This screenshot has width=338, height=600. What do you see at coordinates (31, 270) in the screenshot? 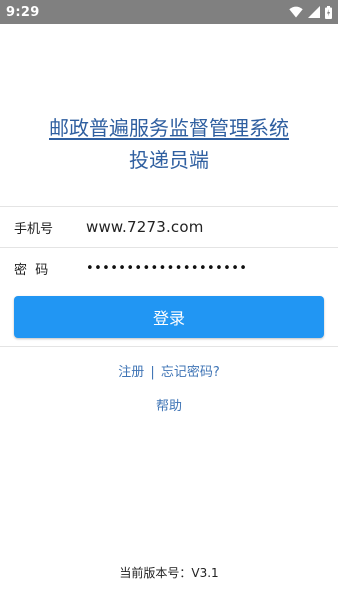
I see `password-label: 密 码` at bounding box center [31, 270].